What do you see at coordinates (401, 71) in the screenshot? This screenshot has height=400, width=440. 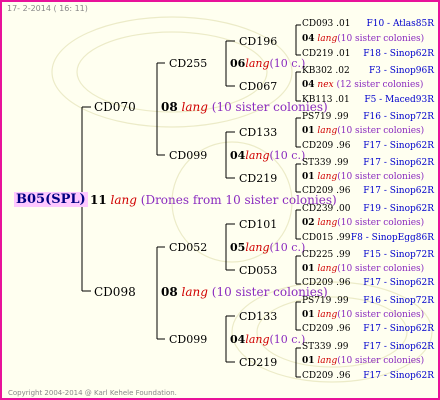 I see `gen4-location: F3 - Sinop96R` at bounding box center [401, 71].